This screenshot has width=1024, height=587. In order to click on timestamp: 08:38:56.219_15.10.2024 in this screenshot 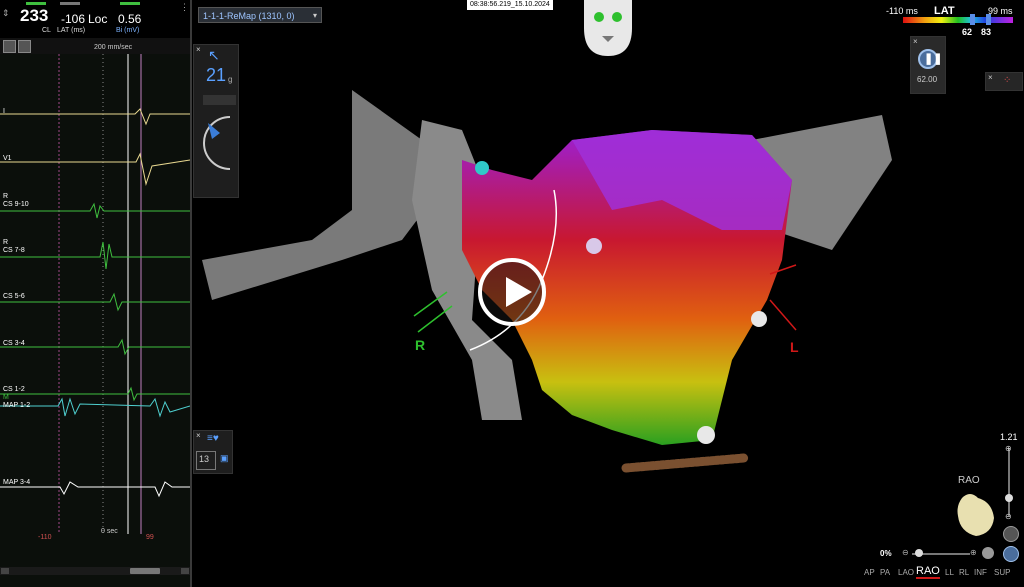, I will do `click(510, 5)`.